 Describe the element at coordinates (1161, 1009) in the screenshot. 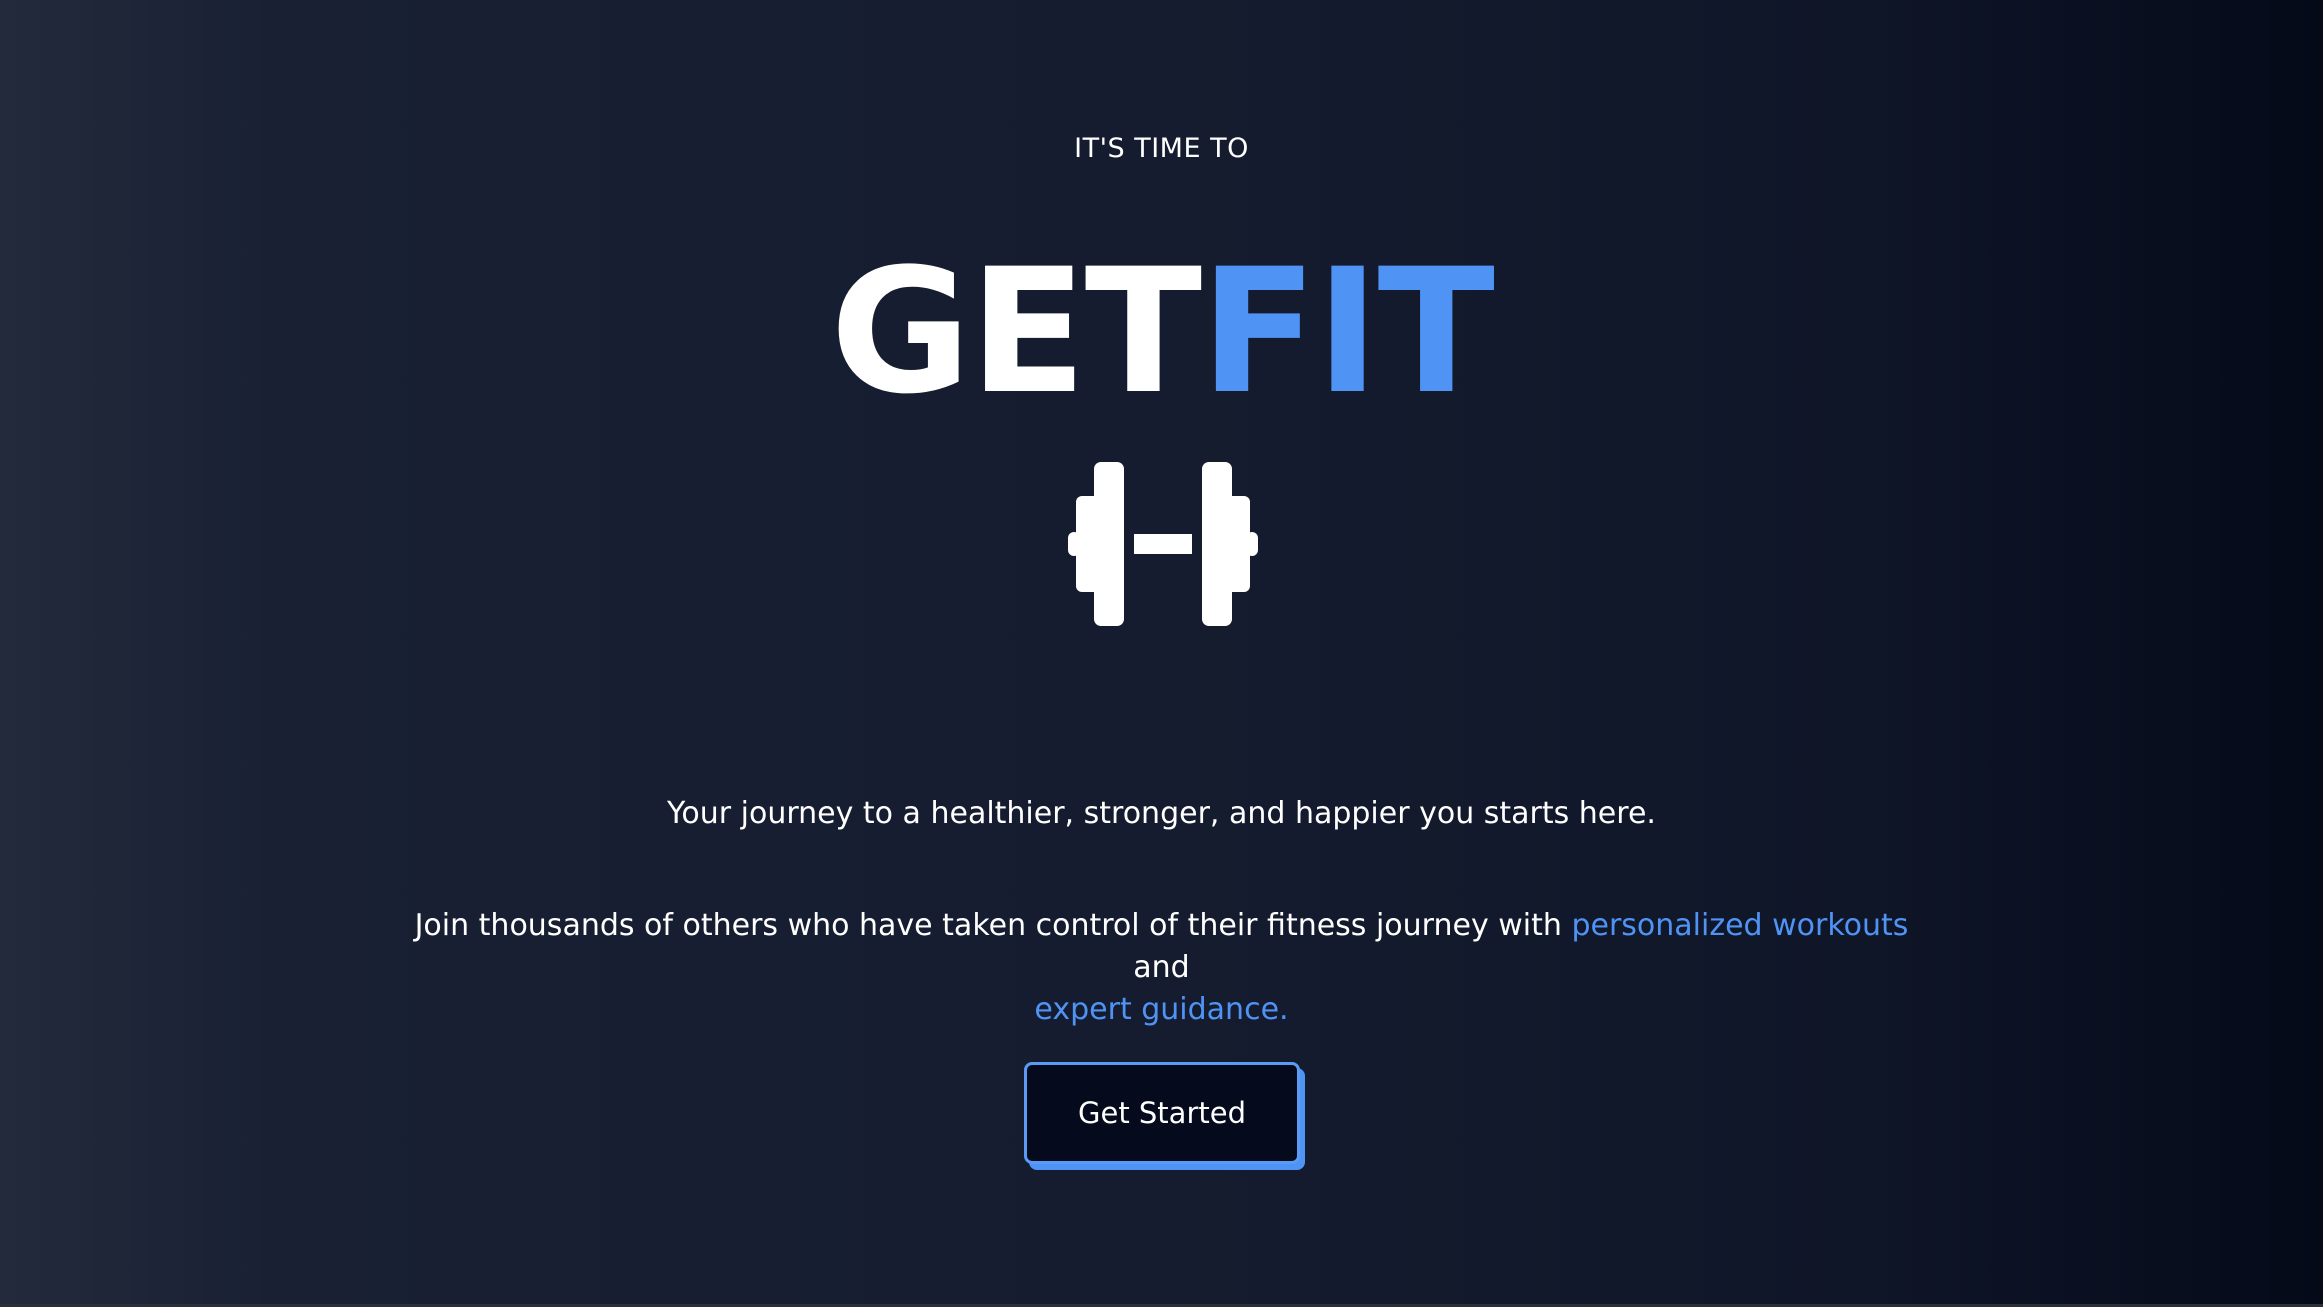

I see `desc-highlight-guidance: expert guidance.` at that location.